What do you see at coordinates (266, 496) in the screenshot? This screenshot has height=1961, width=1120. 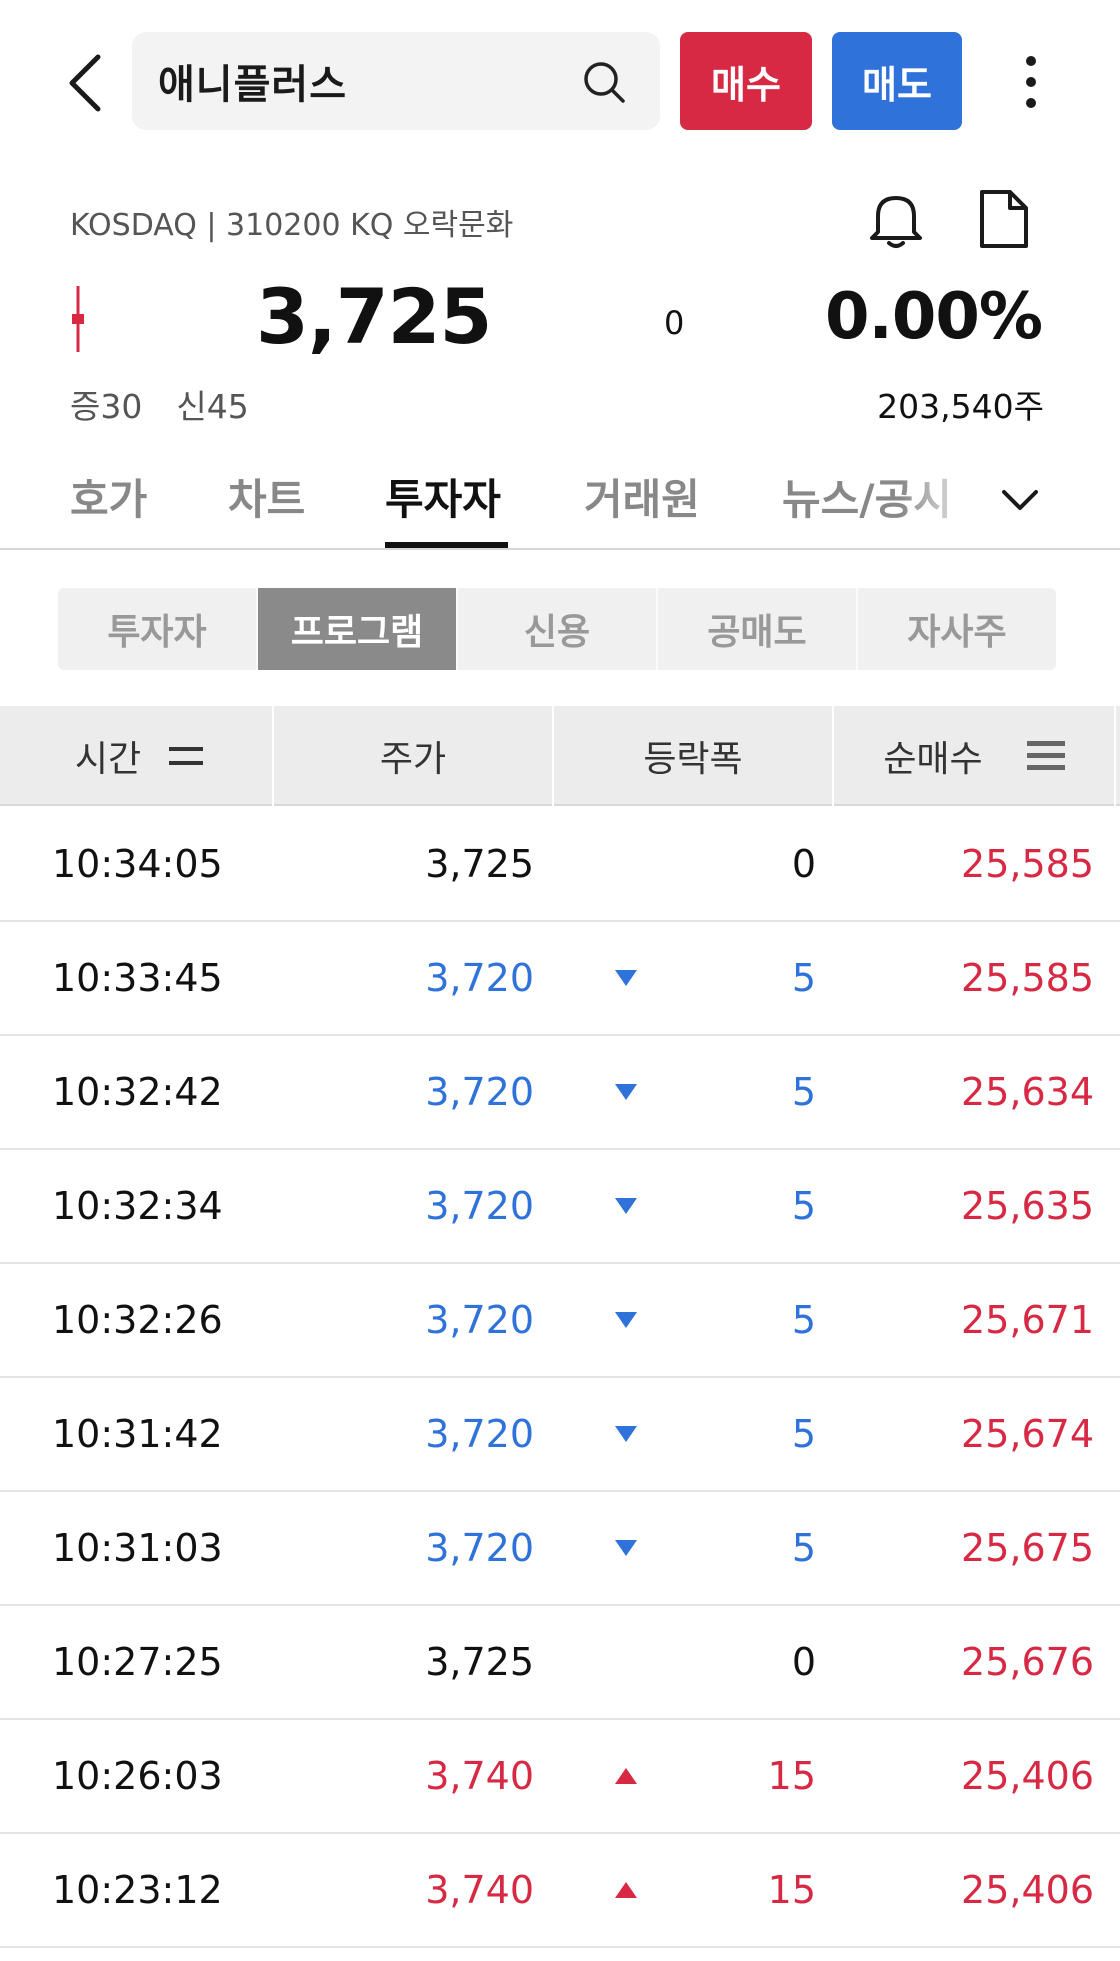 I see `tab-chart: 차트` at bounding box center [266, 496].